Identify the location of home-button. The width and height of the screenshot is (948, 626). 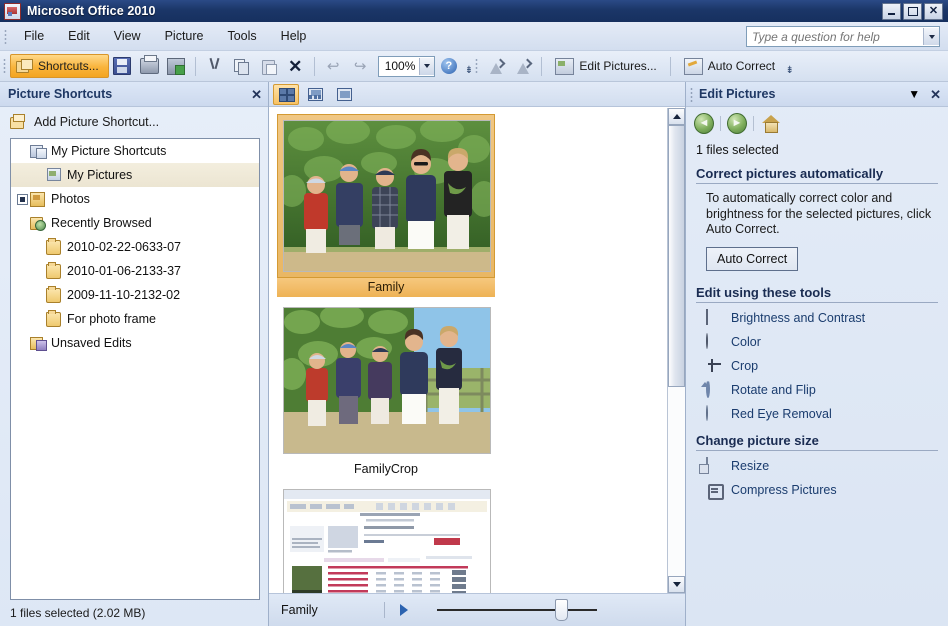
(770, 123).